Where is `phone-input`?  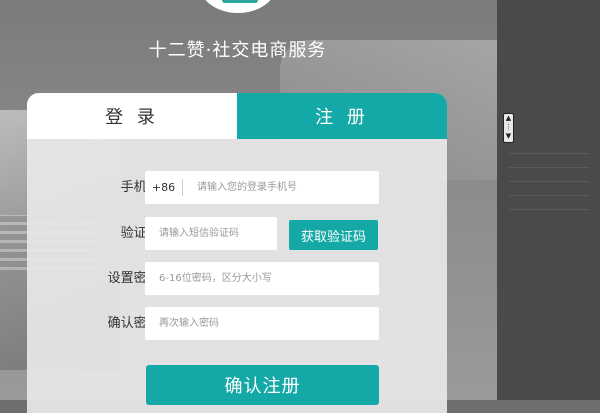 phone-input is located at coordinates (281, 187).